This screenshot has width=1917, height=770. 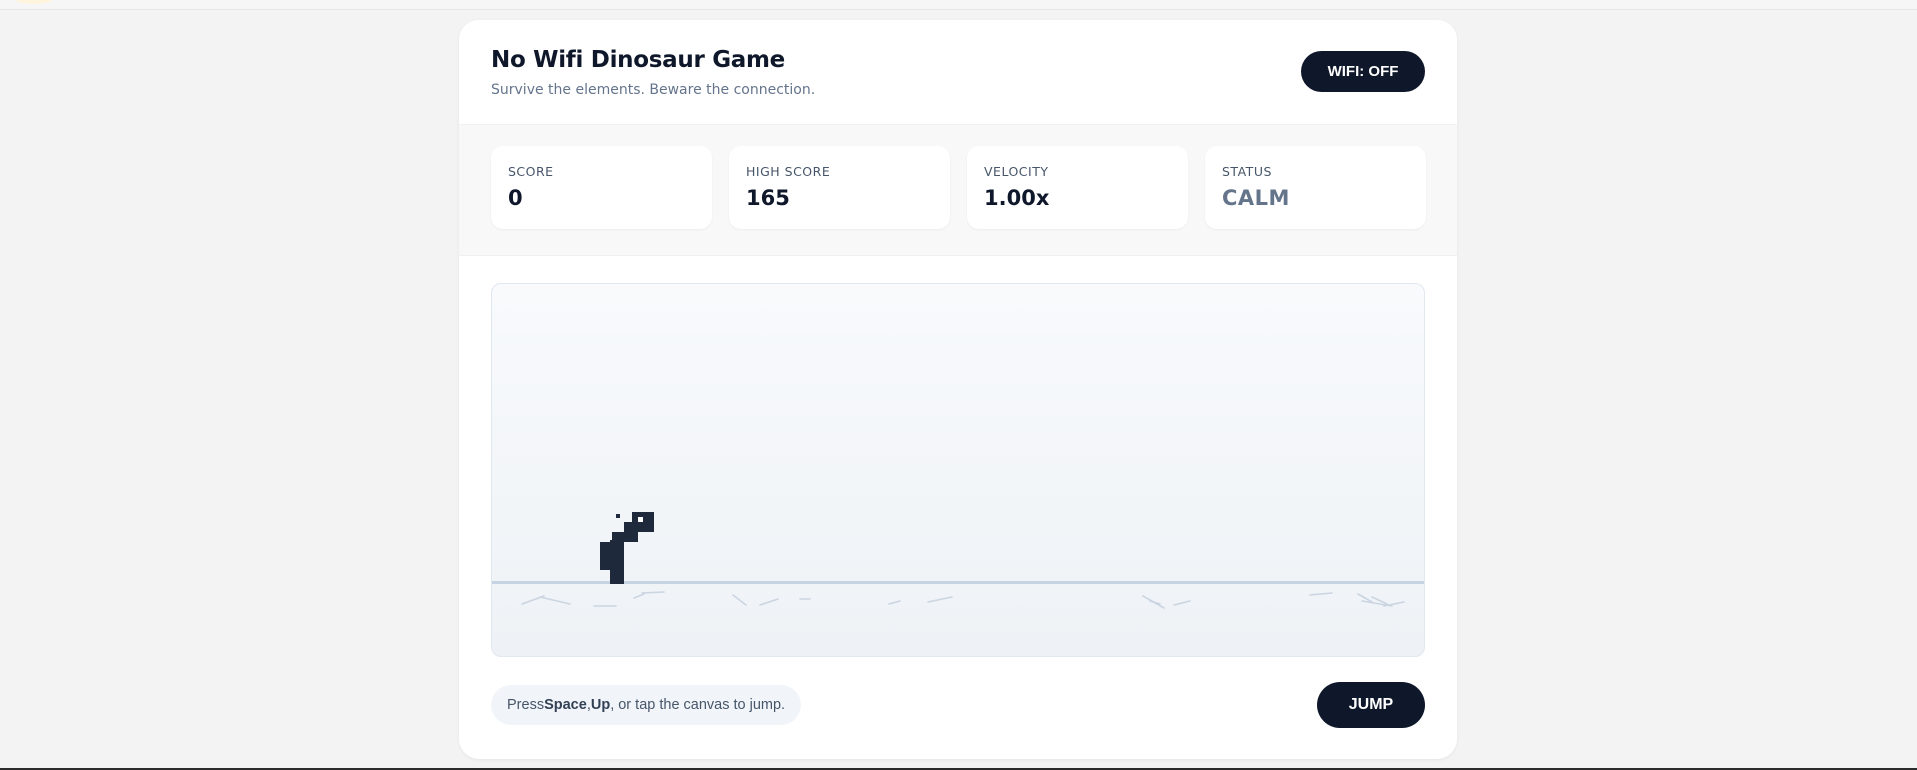 I want to click on ground-pebbles, so click(x=963, y=600).